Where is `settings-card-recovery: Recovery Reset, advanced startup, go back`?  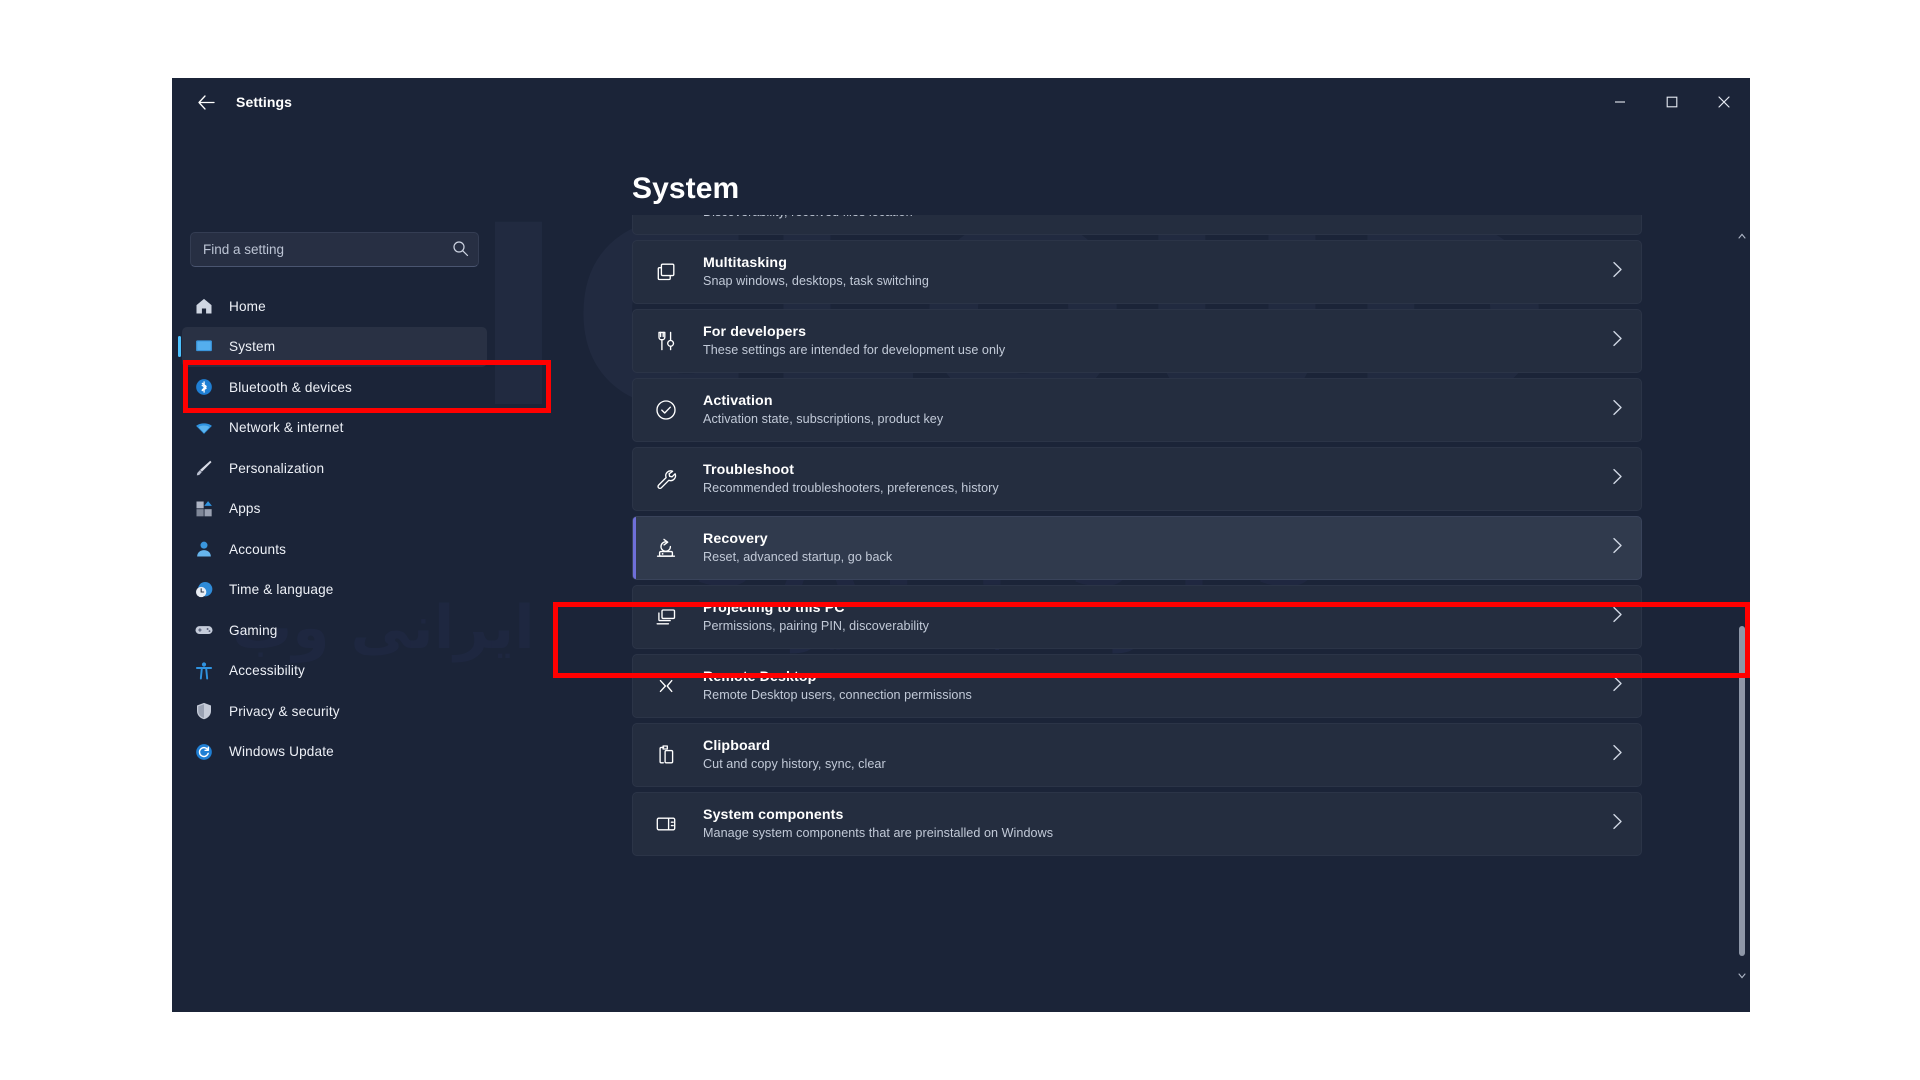
settings-card-recovery: Recovery Reset, advanced startup, go back is located at coordinates (1137, 548).